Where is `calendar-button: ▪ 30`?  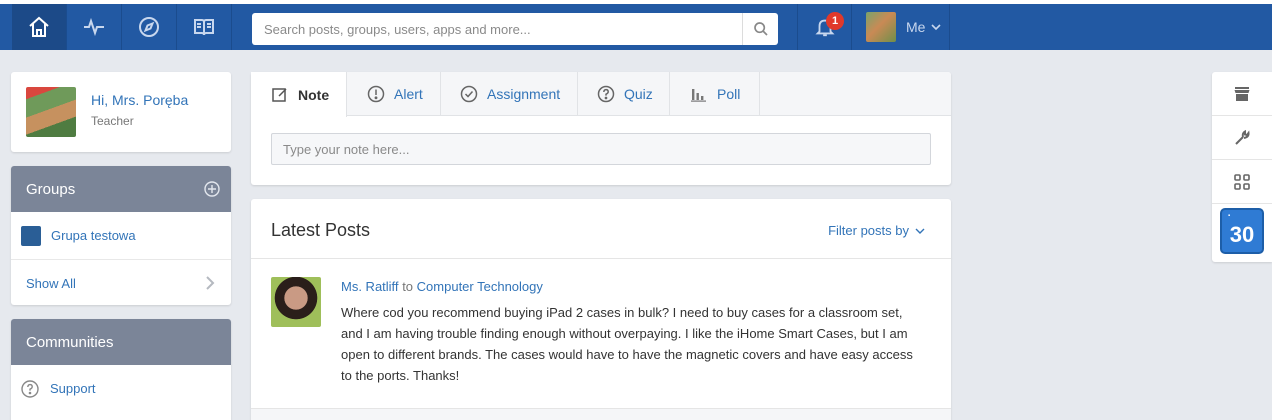
calendar-button: ▪ 30 is located at coordinates (1242, 231).